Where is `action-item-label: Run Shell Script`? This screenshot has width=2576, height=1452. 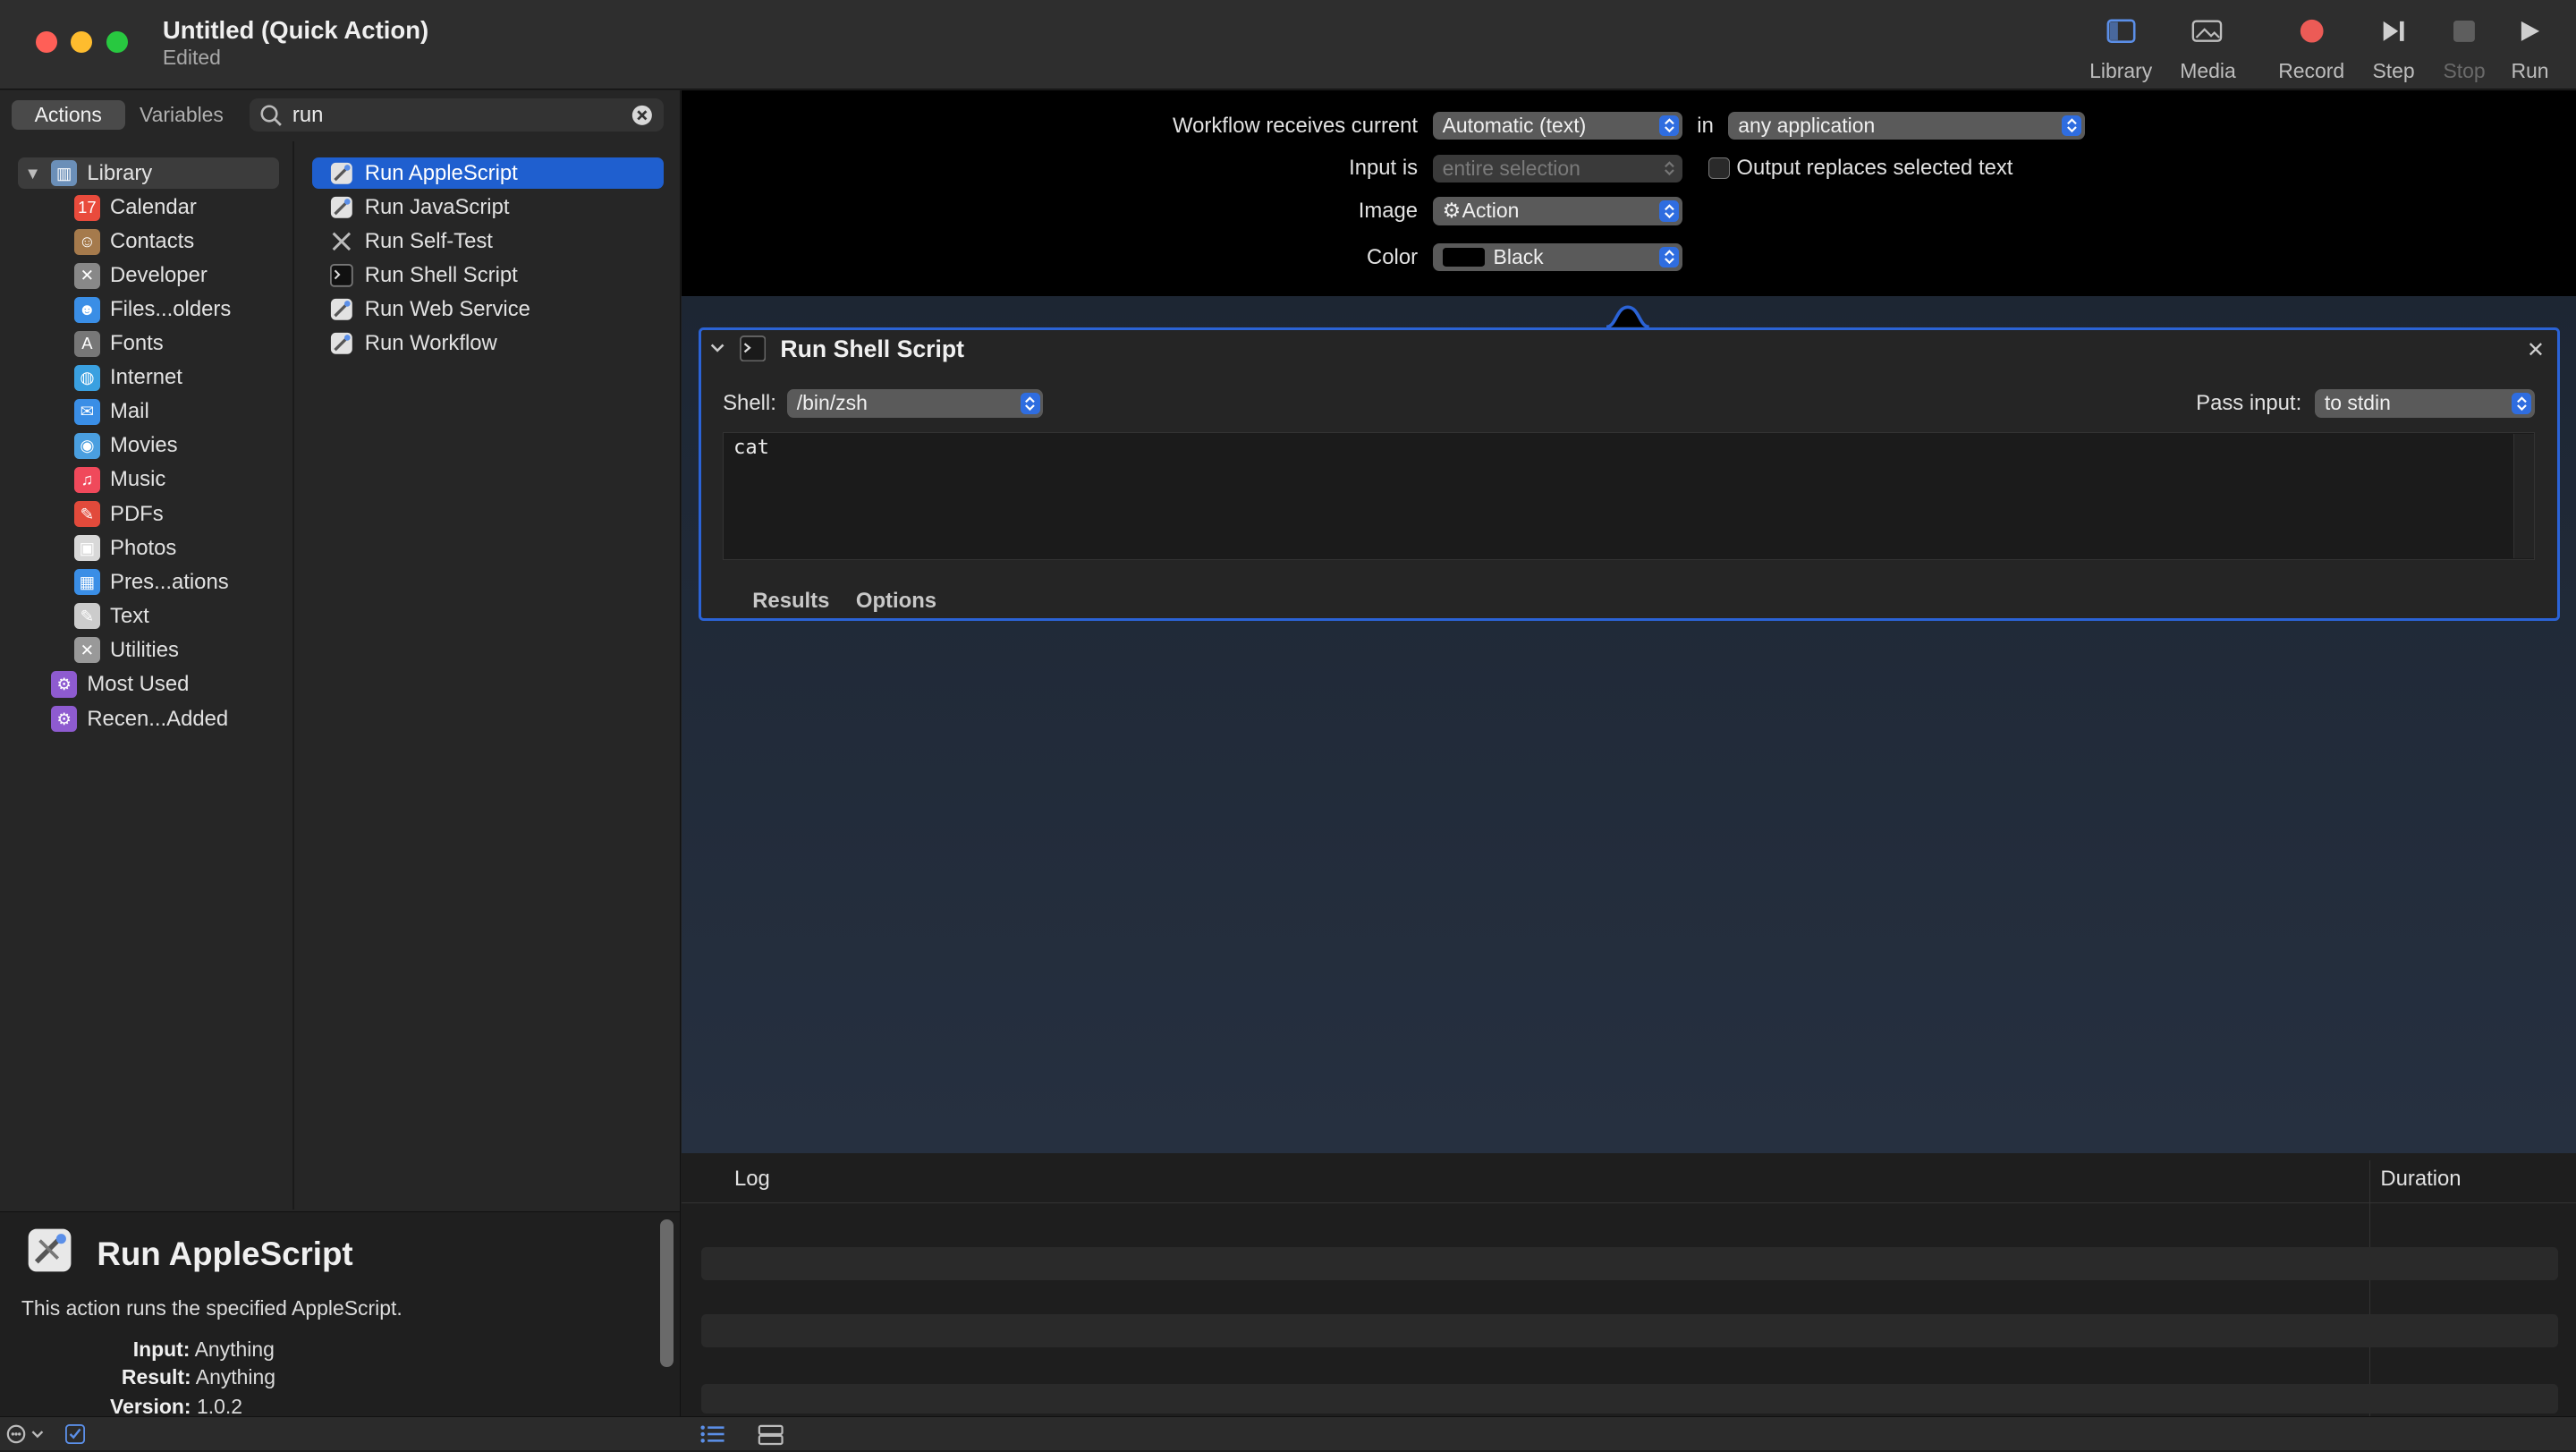 action-item-label: Run Shell Script is located at coordinates (441, 274).